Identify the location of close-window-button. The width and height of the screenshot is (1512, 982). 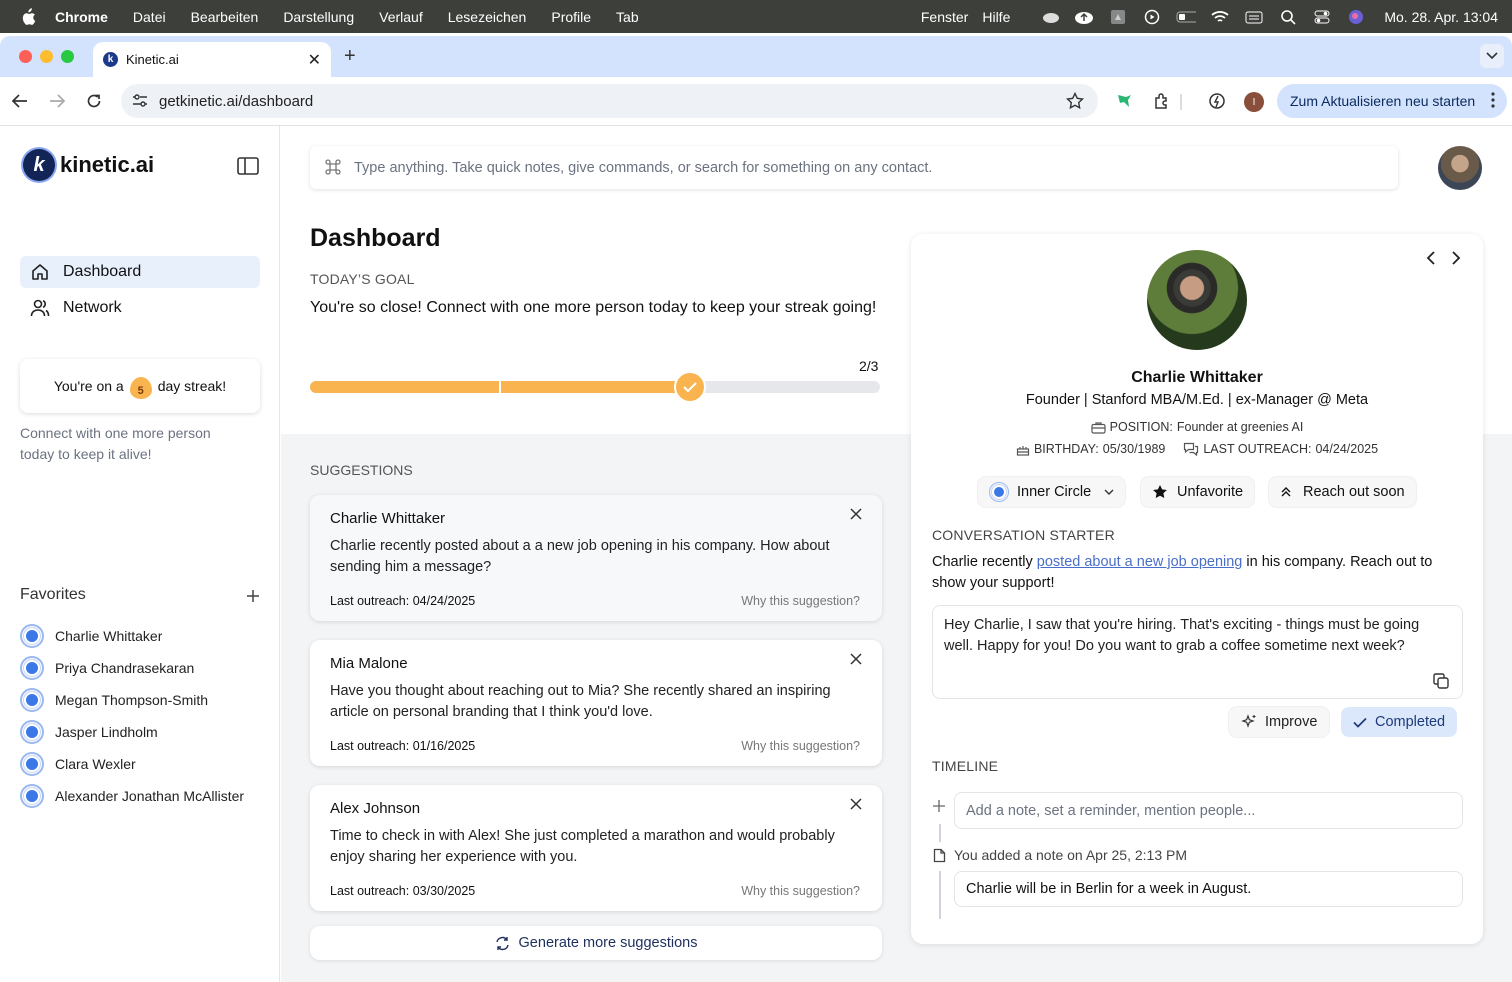
(25, 56).